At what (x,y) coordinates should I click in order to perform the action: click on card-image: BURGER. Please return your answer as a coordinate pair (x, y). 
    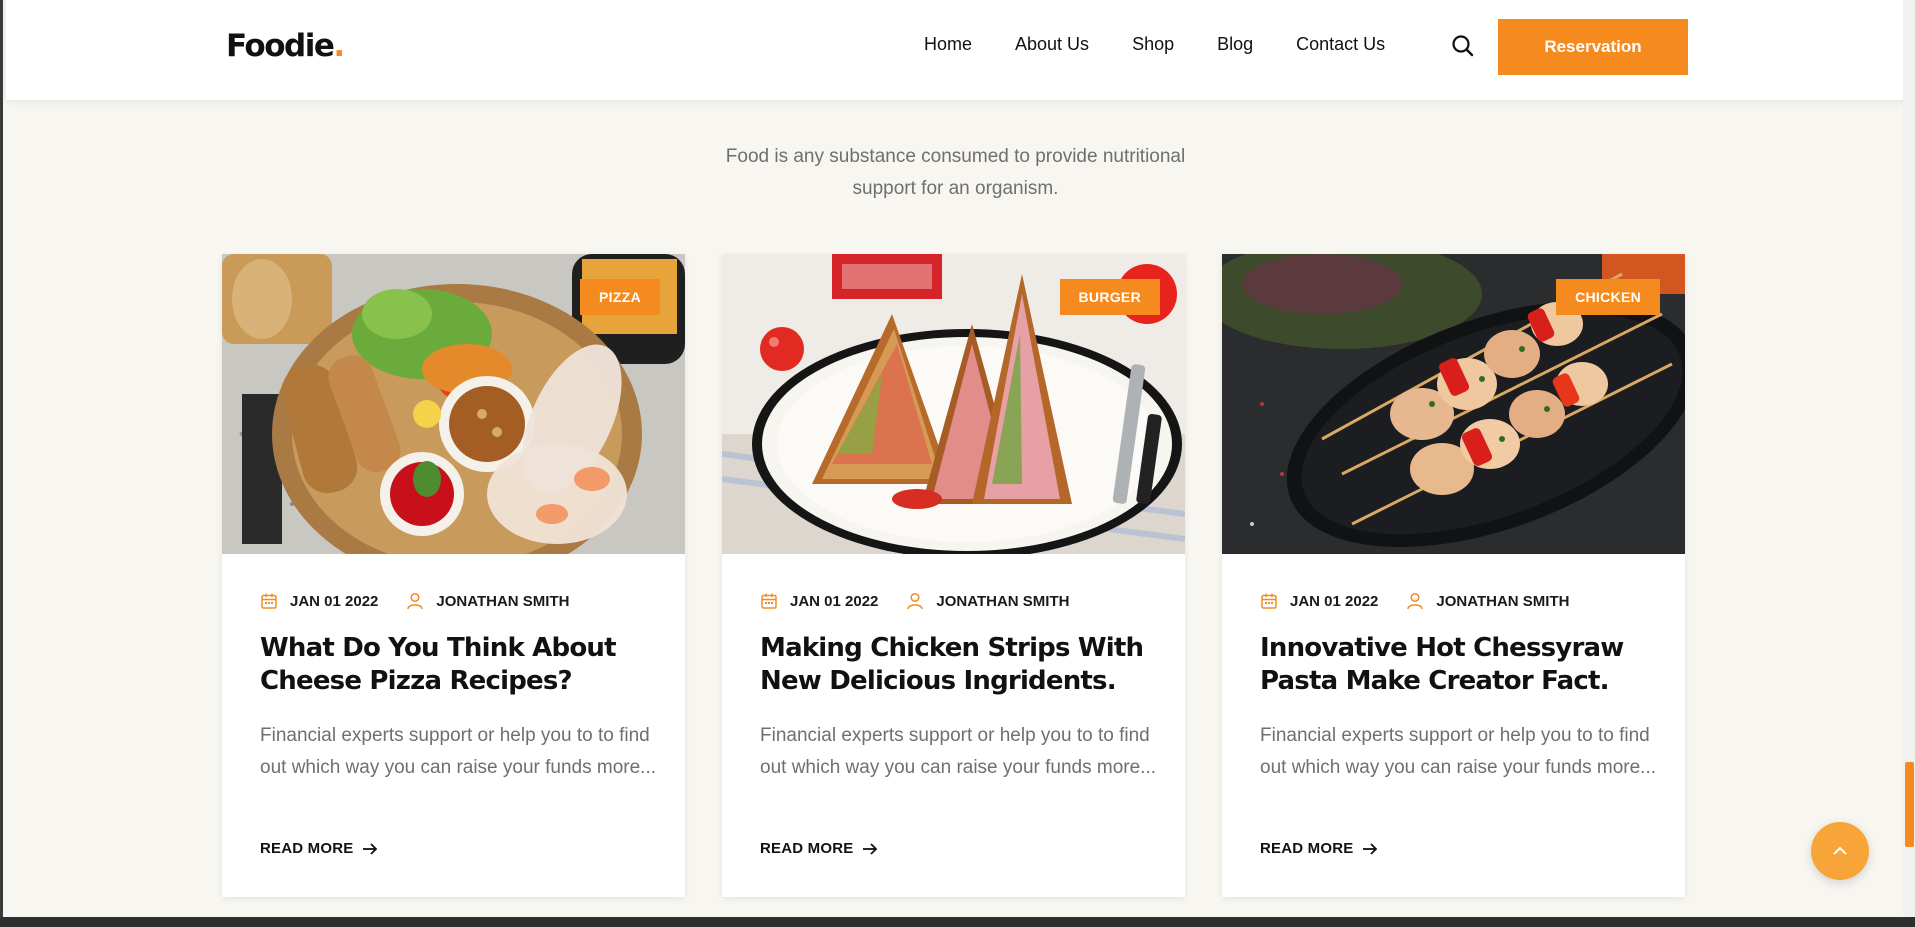
    Looking at the image, I should click on (953, 404).